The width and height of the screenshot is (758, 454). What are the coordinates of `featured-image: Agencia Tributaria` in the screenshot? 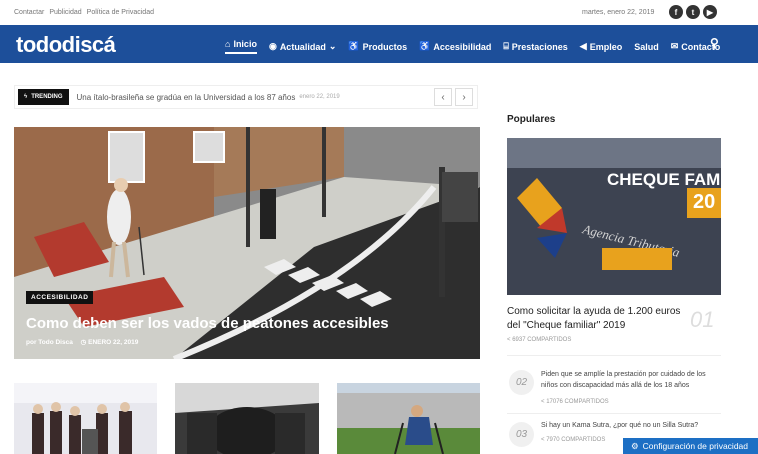 It's located at (614, 216).